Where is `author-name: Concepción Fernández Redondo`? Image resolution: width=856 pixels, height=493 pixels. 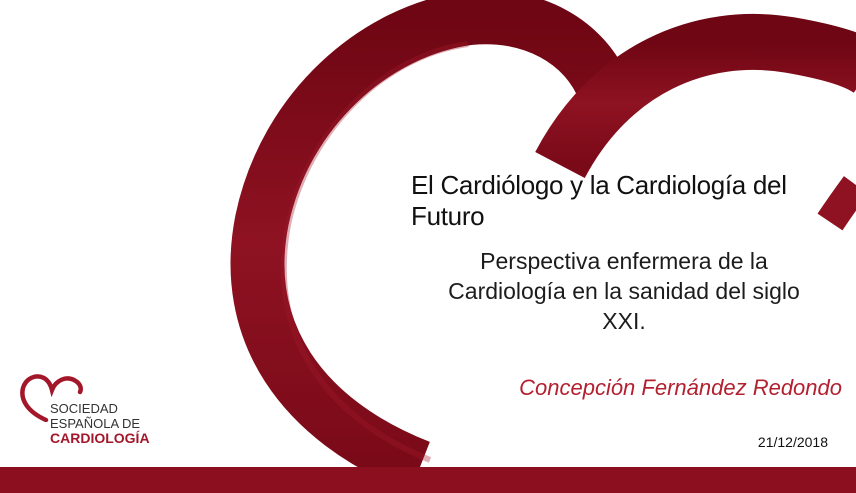 author-name: Concepción Fernández Redondo is located at coordinates (680, 387).